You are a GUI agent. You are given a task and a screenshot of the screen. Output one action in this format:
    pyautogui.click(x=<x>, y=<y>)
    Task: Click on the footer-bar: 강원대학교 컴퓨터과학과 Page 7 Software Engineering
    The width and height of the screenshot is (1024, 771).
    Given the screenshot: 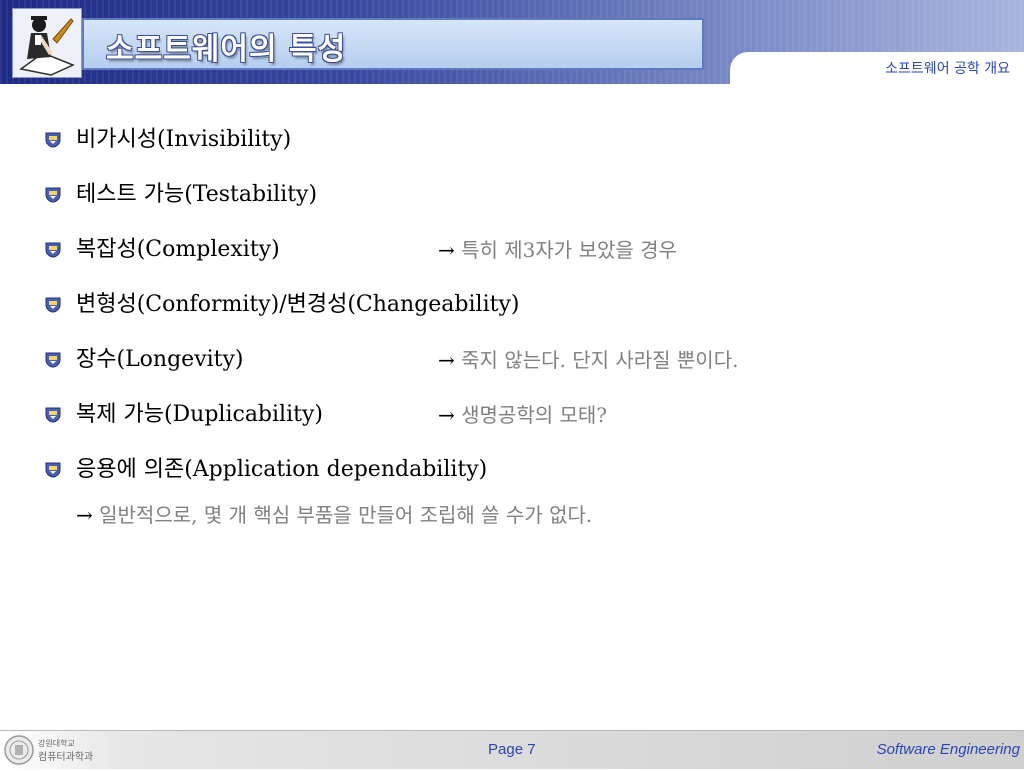 What is the action you would take?
    pyautogui.click(x=512, y=749)
    